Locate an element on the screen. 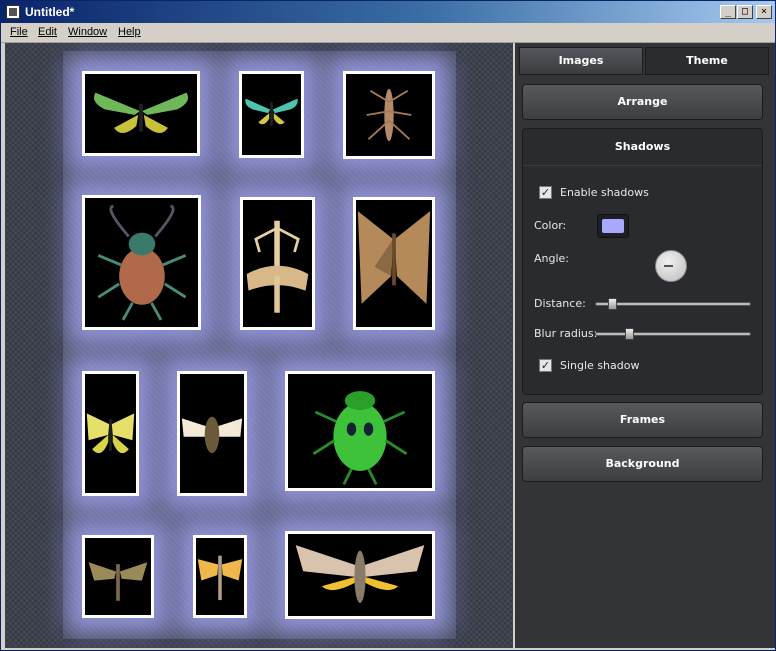  menu-help-label: Help is located at coordinates (129, 32).